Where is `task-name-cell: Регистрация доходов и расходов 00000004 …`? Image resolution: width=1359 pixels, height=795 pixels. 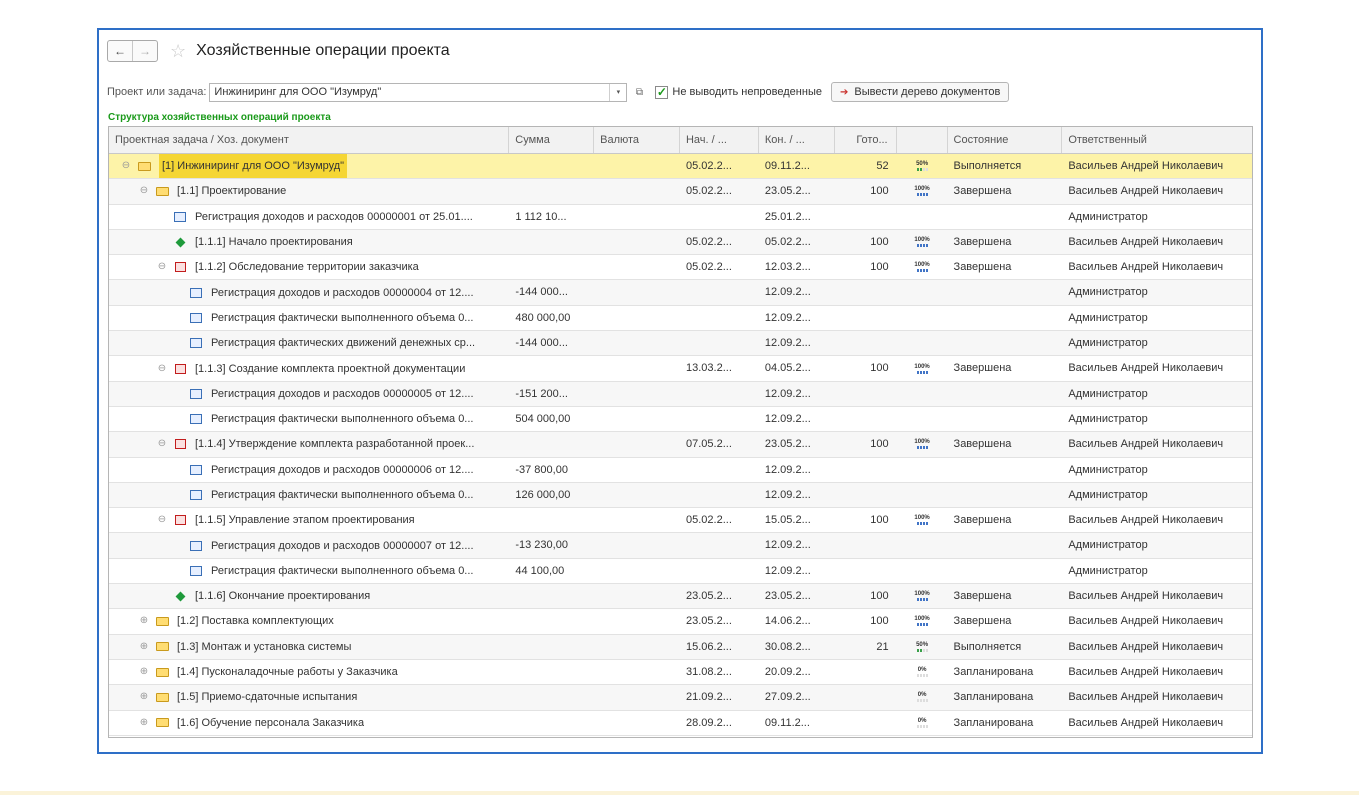
task-name-cell: Регистрация доходов и расходов 00000004 … is located at coordinates (309, 292).